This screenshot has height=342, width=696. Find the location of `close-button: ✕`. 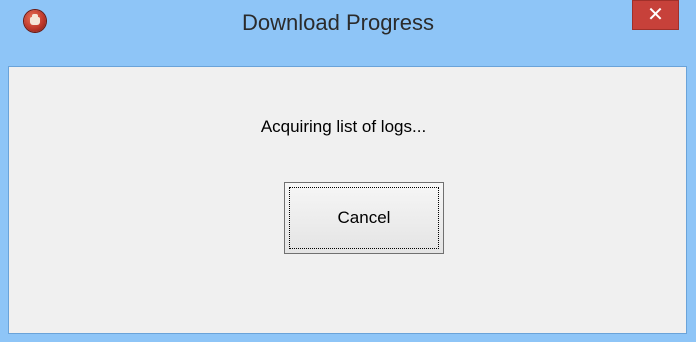

close-button: ✕ is located at coordinates (655, 15).